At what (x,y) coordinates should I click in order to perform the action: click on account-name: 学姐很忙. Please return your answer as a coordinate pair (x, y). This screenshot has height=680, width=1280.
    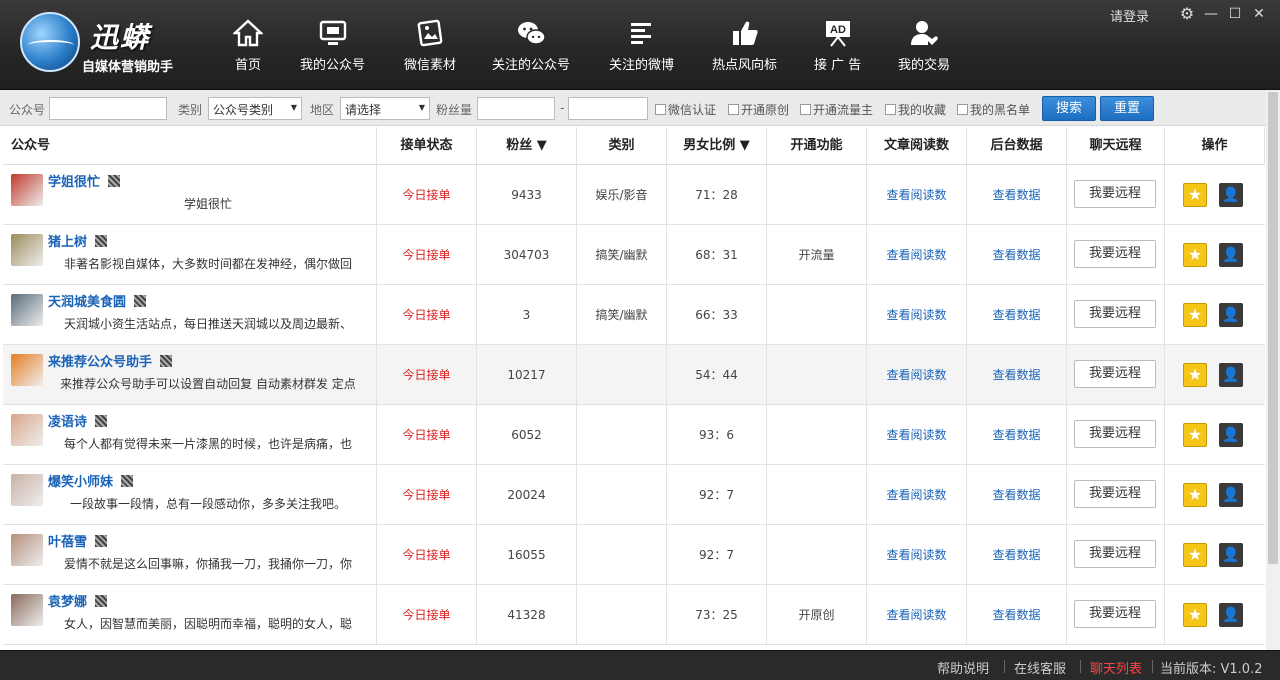
    Looking at the image, I should click on (84, 183).